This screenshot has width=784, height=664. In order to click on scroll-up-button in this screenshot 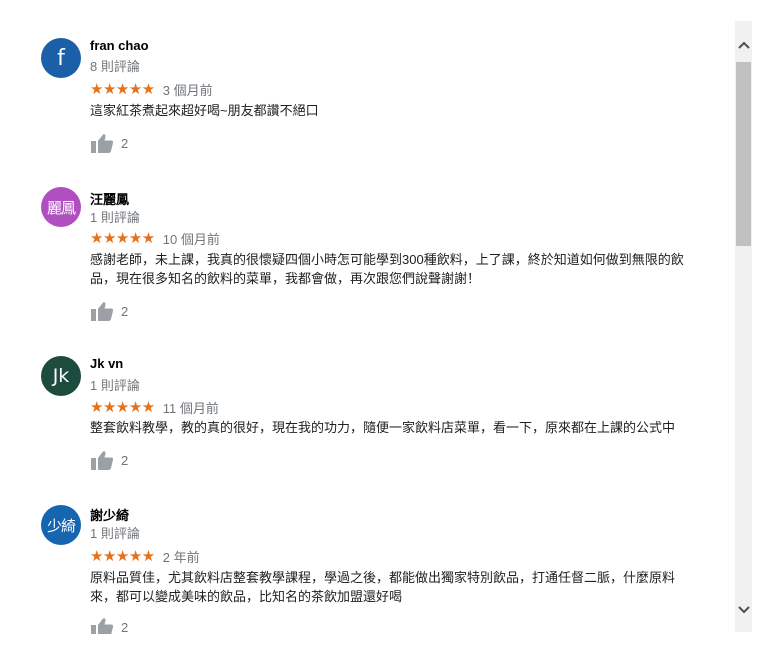, I will do `click(743, 44)`.